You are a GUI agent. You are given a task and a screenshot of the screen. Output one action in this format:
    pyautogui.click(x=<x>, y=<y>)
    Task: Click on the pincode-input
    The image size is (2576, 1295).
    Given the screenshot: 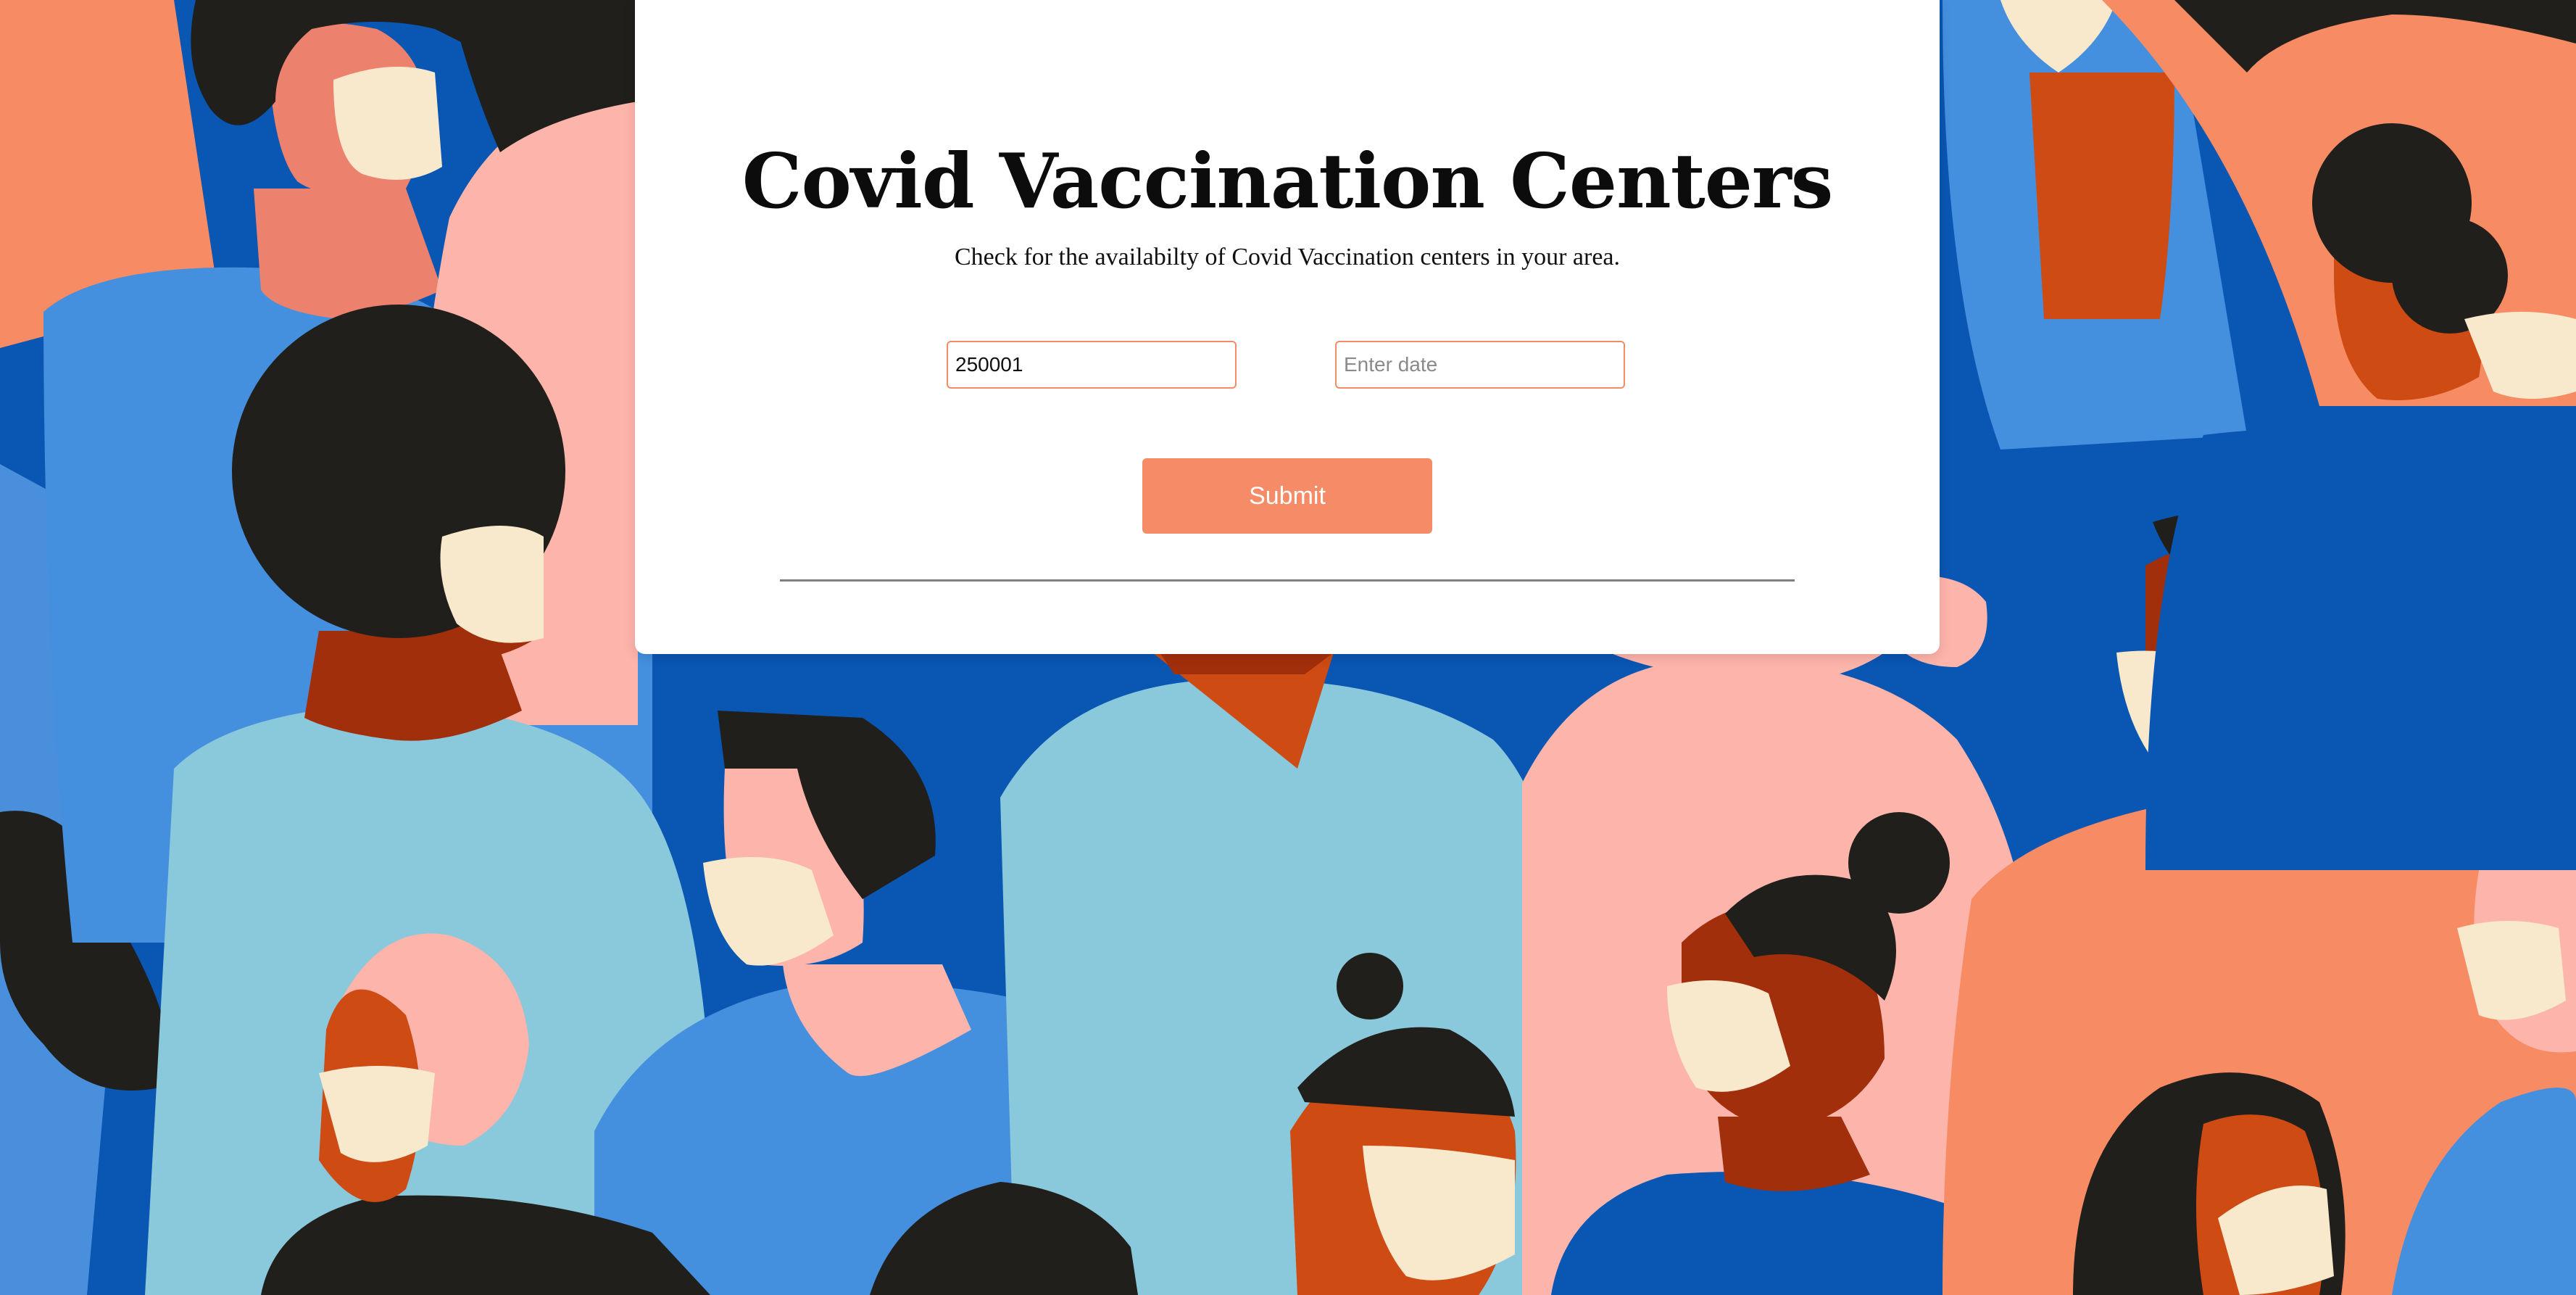 What is the action you would take?
    pyautogui.click(x=1092, y=365)
    